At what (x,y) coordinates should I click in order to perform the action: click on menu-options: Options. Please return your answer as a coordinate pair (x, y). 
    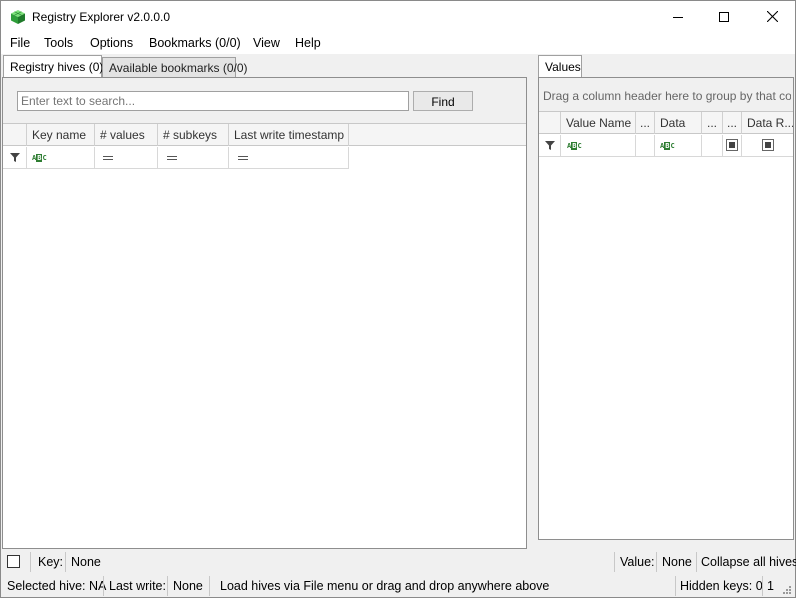
    Looking at the image, I should click on (111, 43).